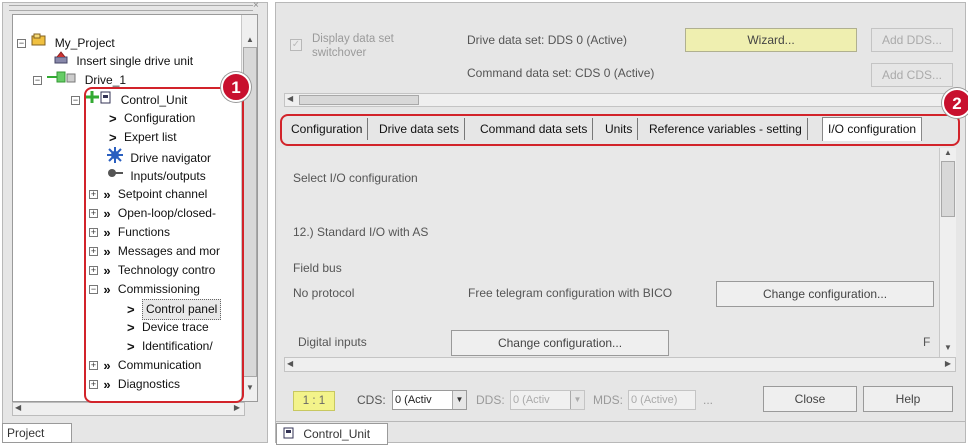  What do you see at coordinates (332, 342) in the screenshot?
I see `digital-inputs-label: Digital inputs` at bounding box center [332, 342].